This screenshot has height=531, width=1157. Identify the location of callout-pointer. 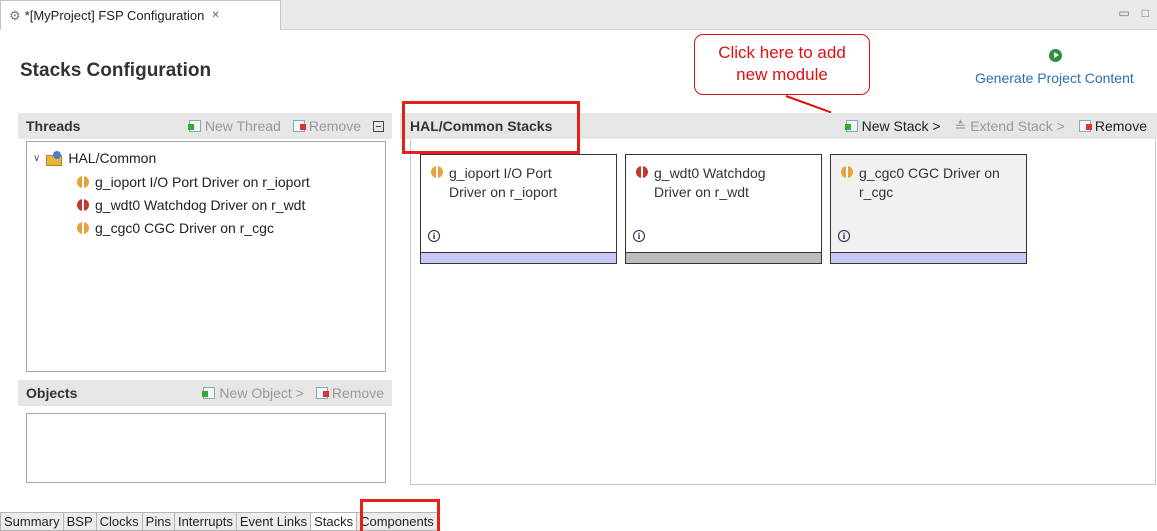
(808, 104).